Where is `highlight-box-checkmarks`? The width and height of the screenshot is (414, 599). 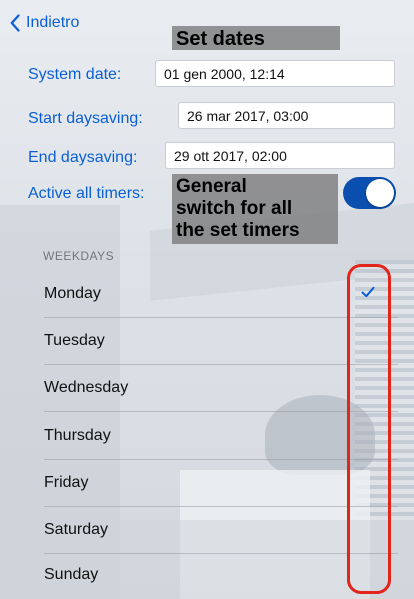
highlight-box-checkmarks is located at coordinates (369, 429).